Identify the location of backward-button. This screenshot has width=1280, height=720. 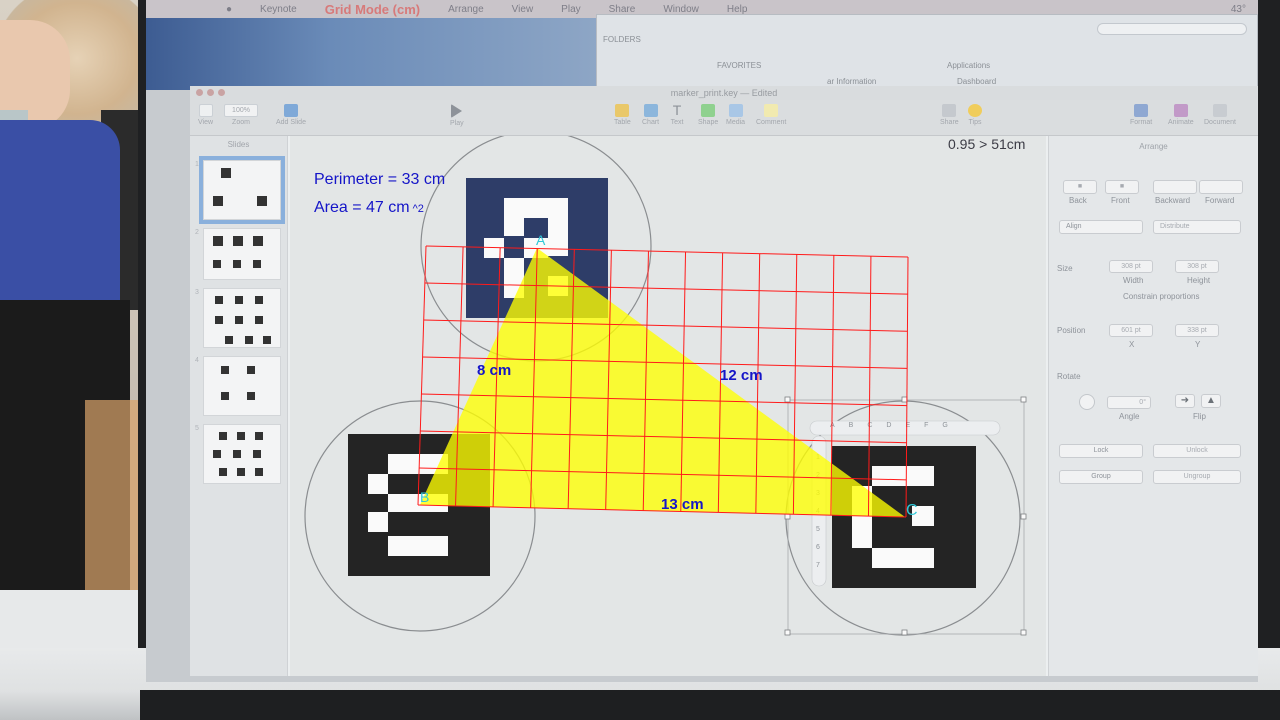
(1175, 187).